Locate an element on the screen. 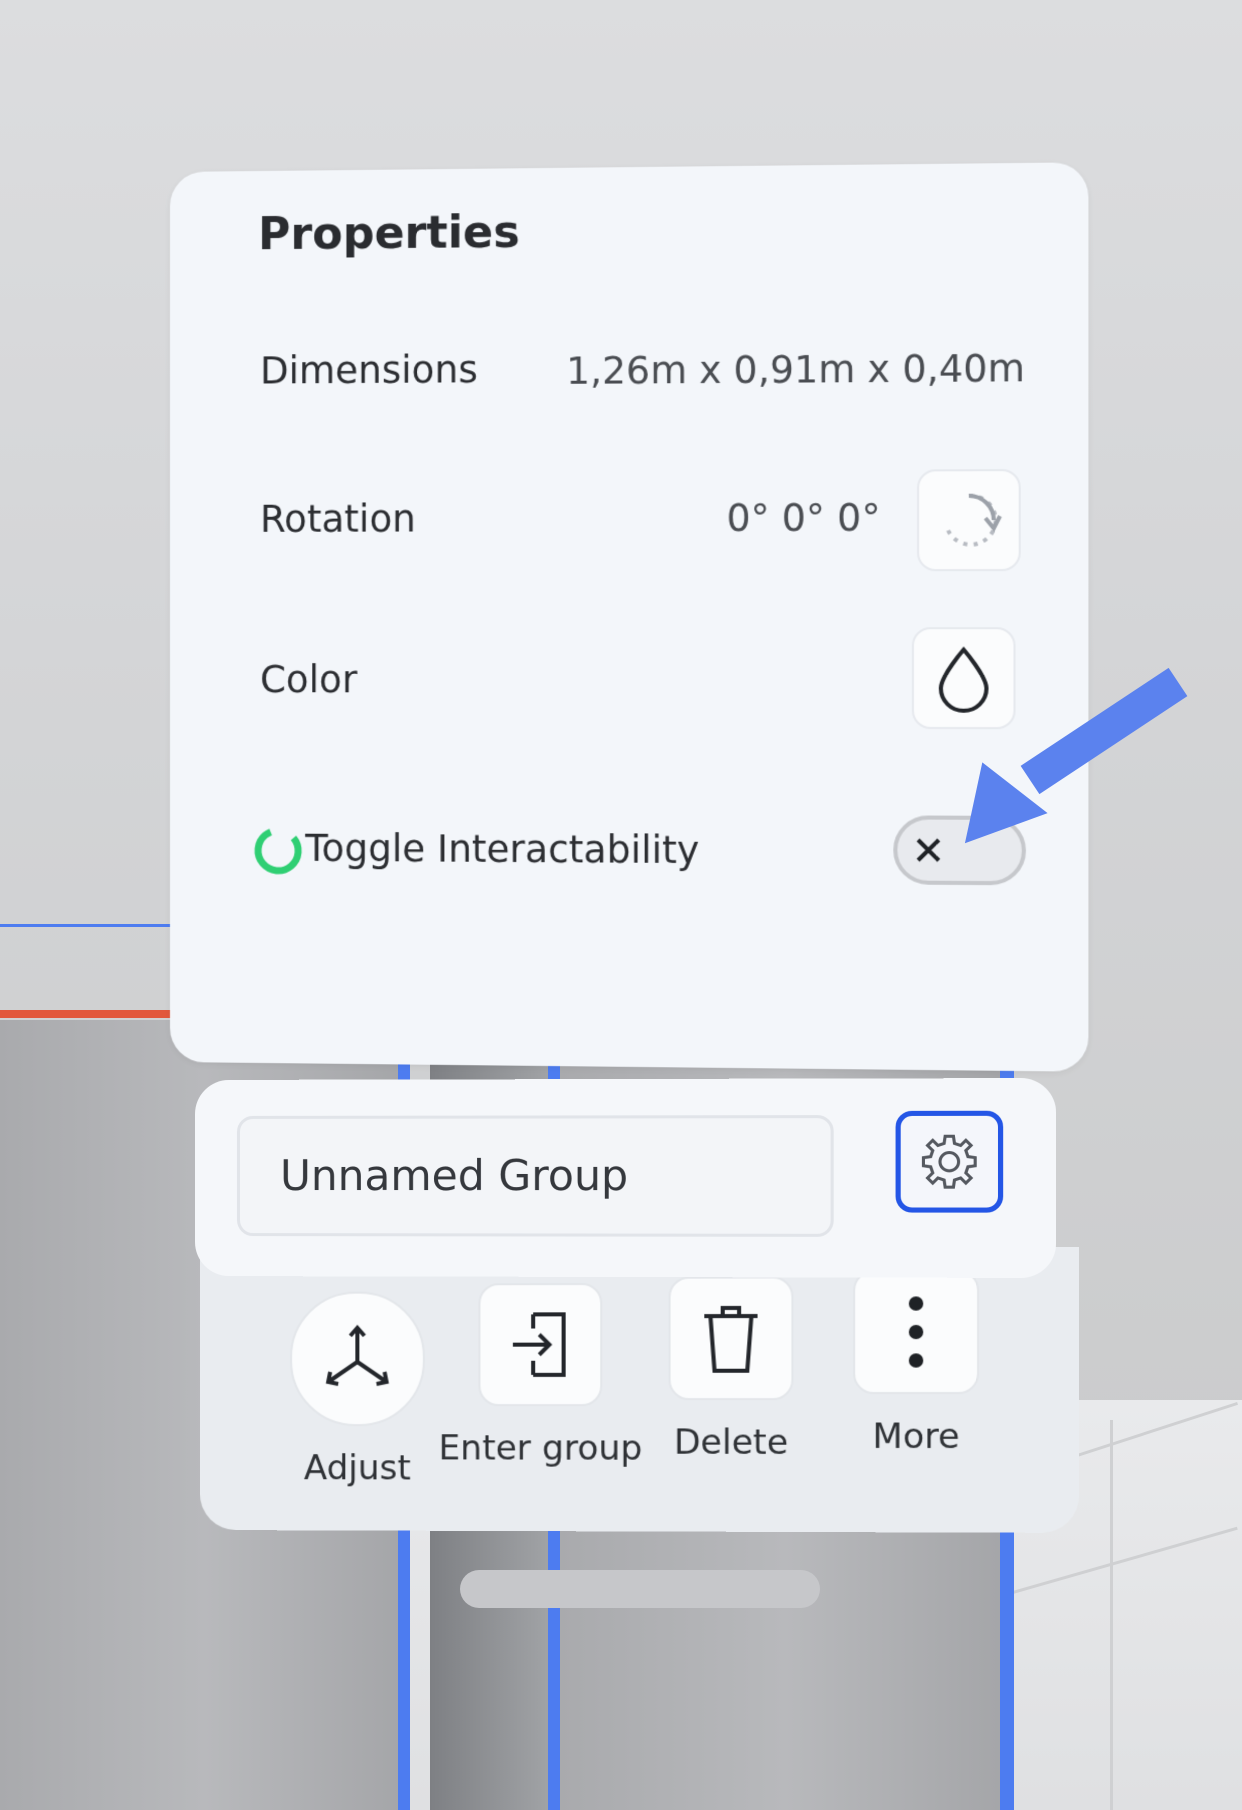  adjust-label: Adjust is located at coordinates (357, 1468).